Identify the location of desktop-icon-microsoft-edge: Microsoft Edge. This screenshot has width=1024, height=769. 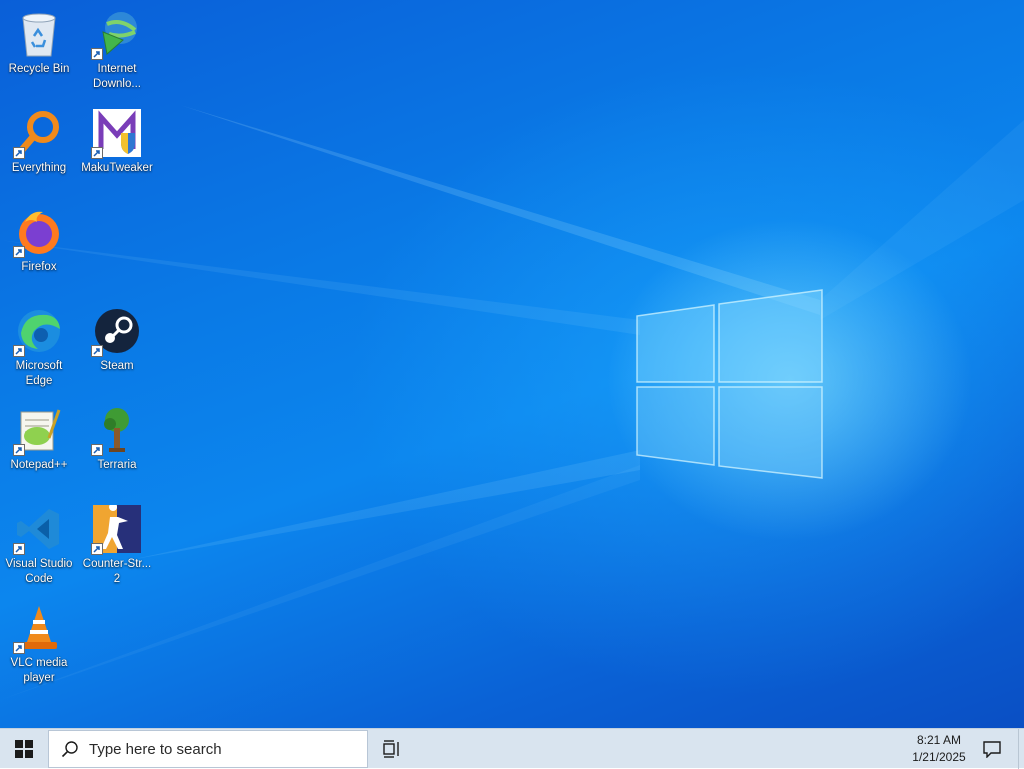
(39, 347).